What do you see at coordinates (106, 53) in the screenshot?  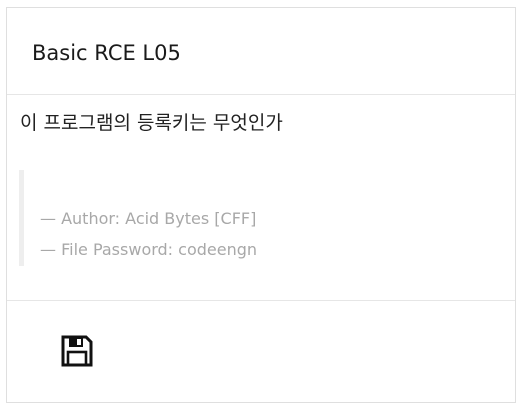 I see `card-title: Basic RCE L05` at bounding box center [106, 53].